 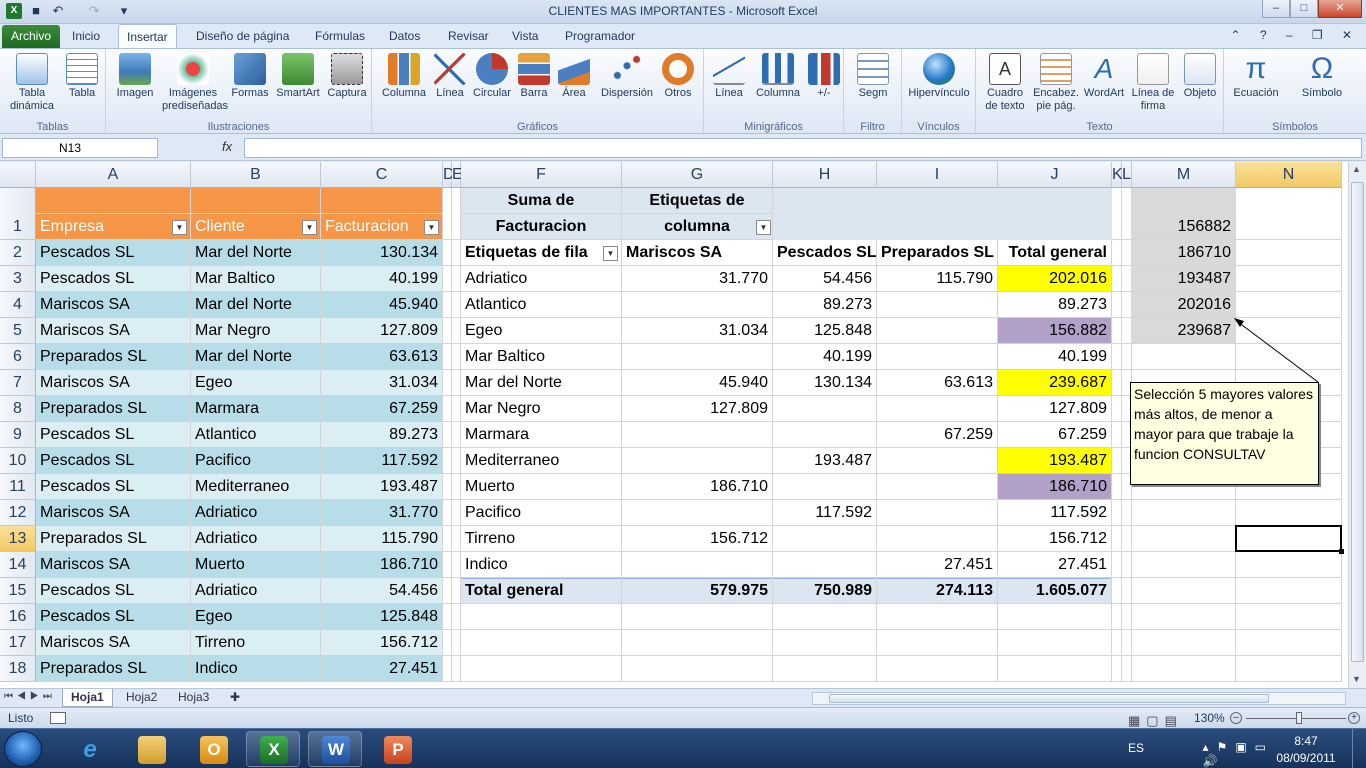 What do you see at coordinates (382, 461) in the screenshot?
I see `table-facturacion: 117.592` at bounding box center [382, 461].